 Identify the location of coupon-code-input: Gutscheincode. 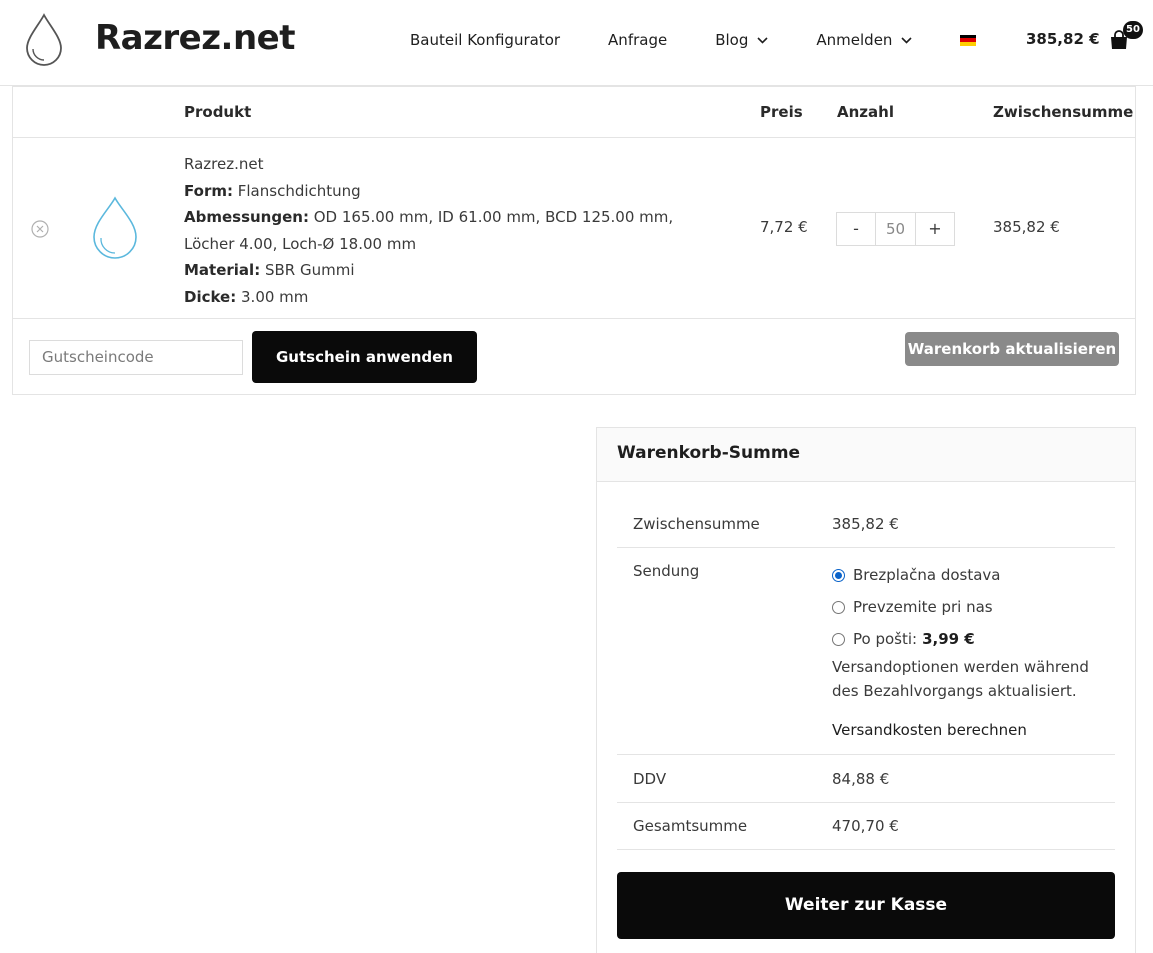
(136, 357).